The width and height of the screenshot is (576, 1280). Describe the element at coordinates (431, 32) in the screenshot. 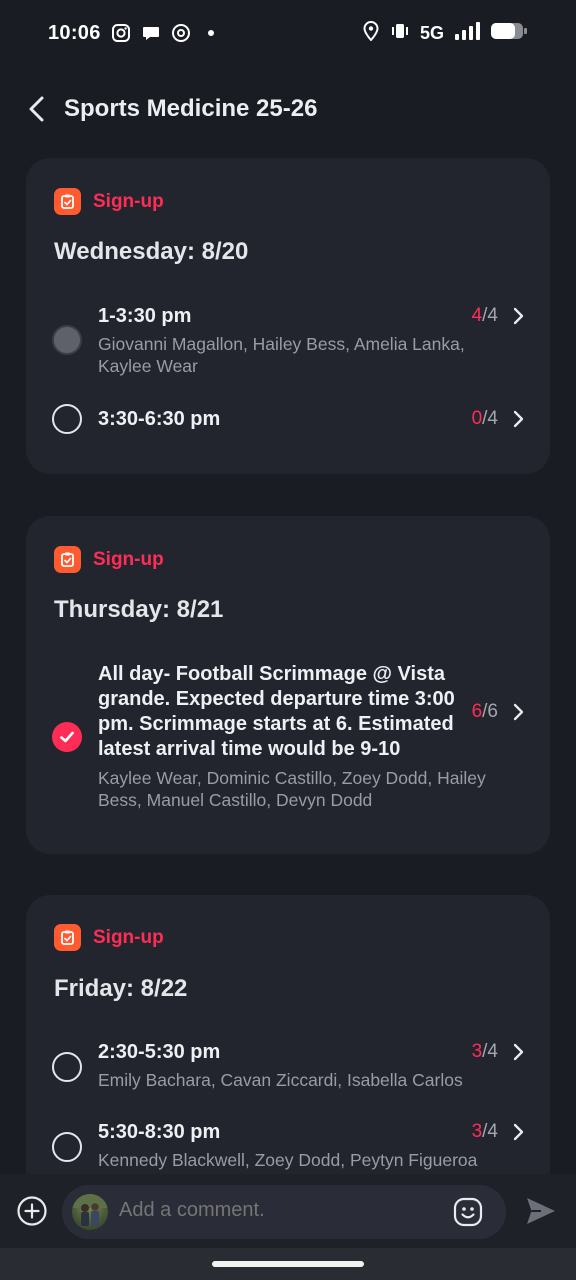

I see `network-label: 5G` at that location.